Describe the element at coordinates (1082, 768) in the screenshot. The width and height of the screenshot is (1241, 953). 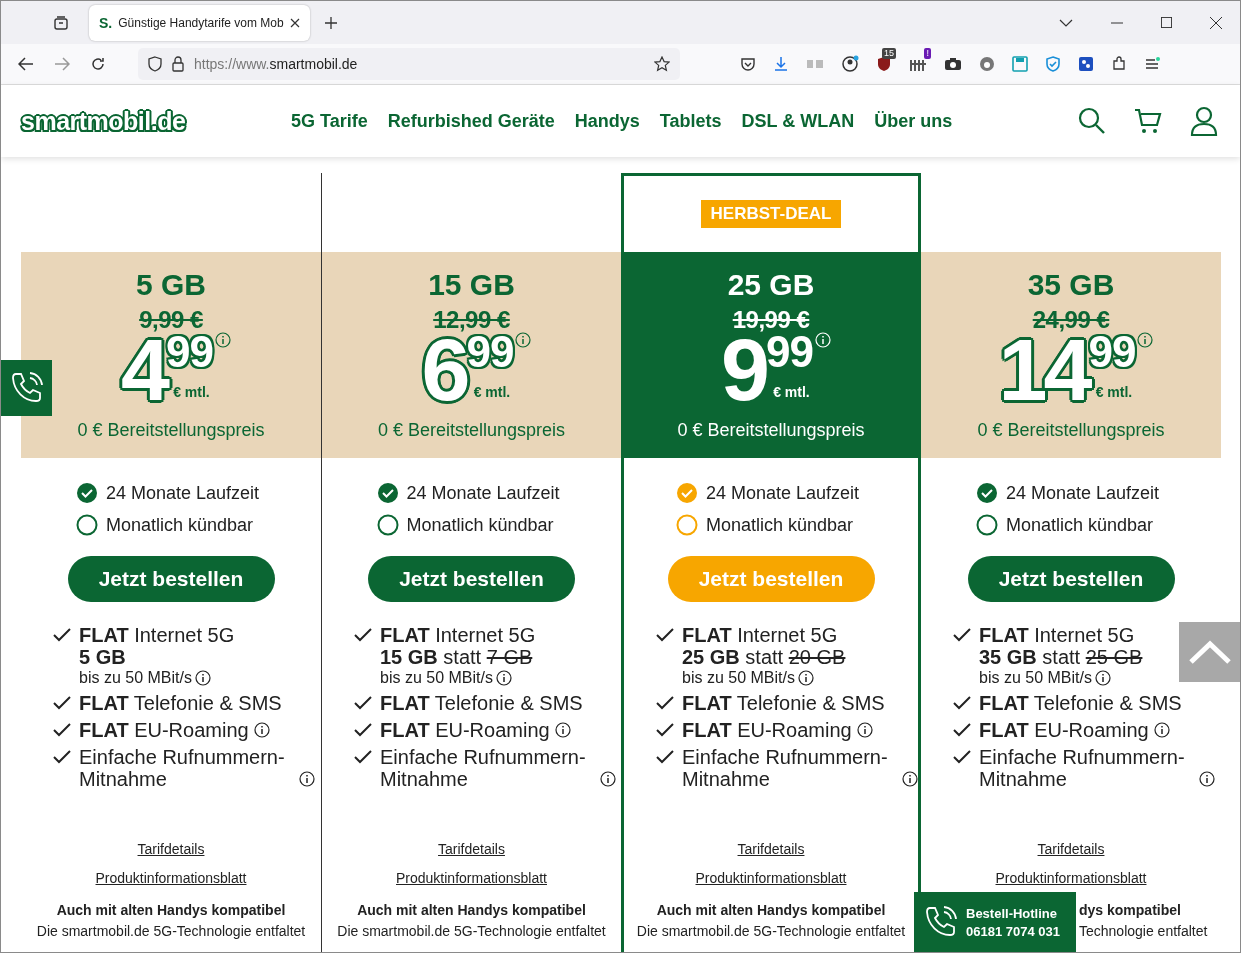
I see `feature-text: Einfache Rufnummern-Mitnahme` at that location.